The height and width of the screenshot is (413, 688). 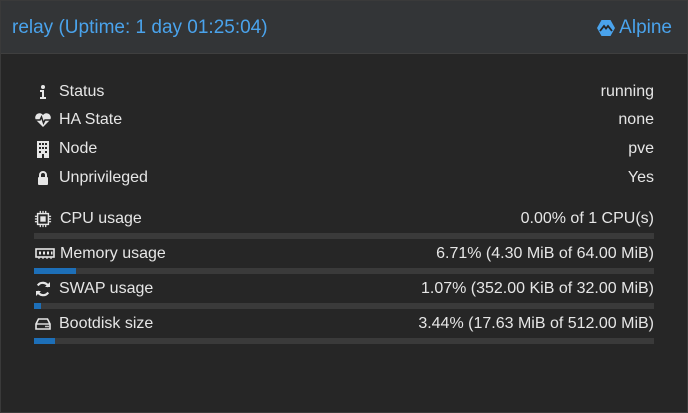 What do you see at coordinates (140, 27) in the screenshot?
I see `panel-title: relay (Uptime: 1 day 01:25:04)` at bounding box center [140, 27].